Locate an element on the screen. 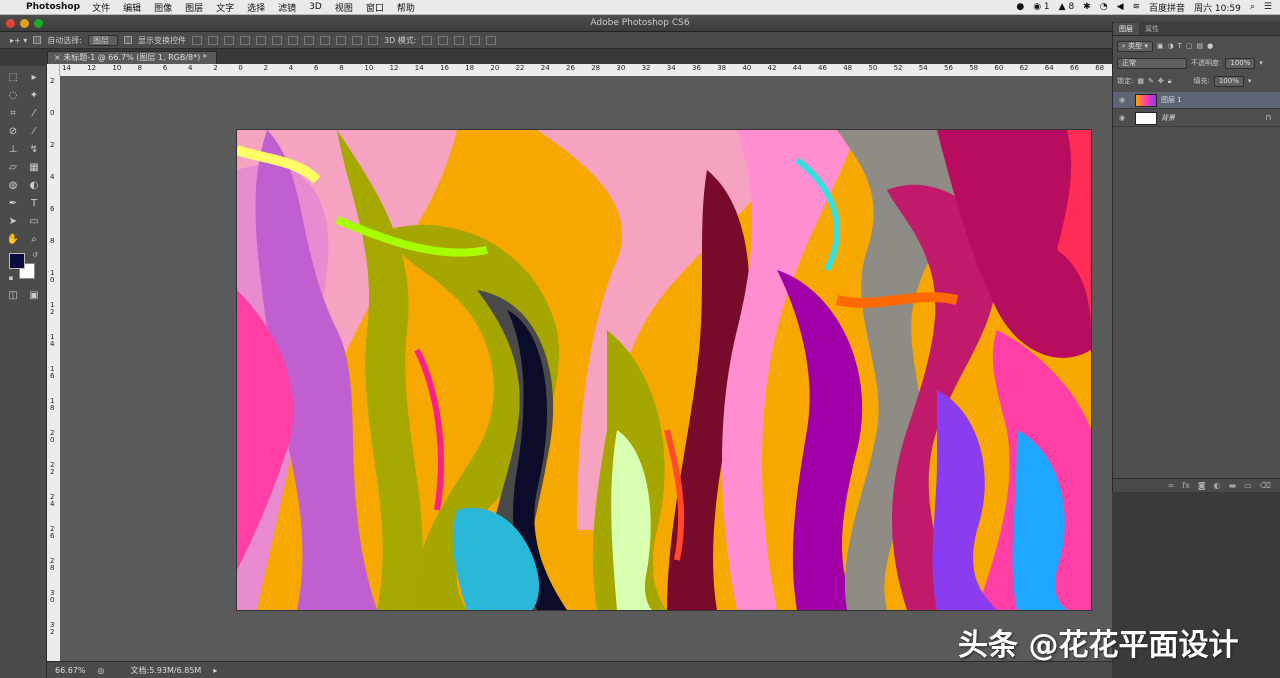 The image size is (1280, 678). opacity-field: 100% is located at coordinates (1240, 63).